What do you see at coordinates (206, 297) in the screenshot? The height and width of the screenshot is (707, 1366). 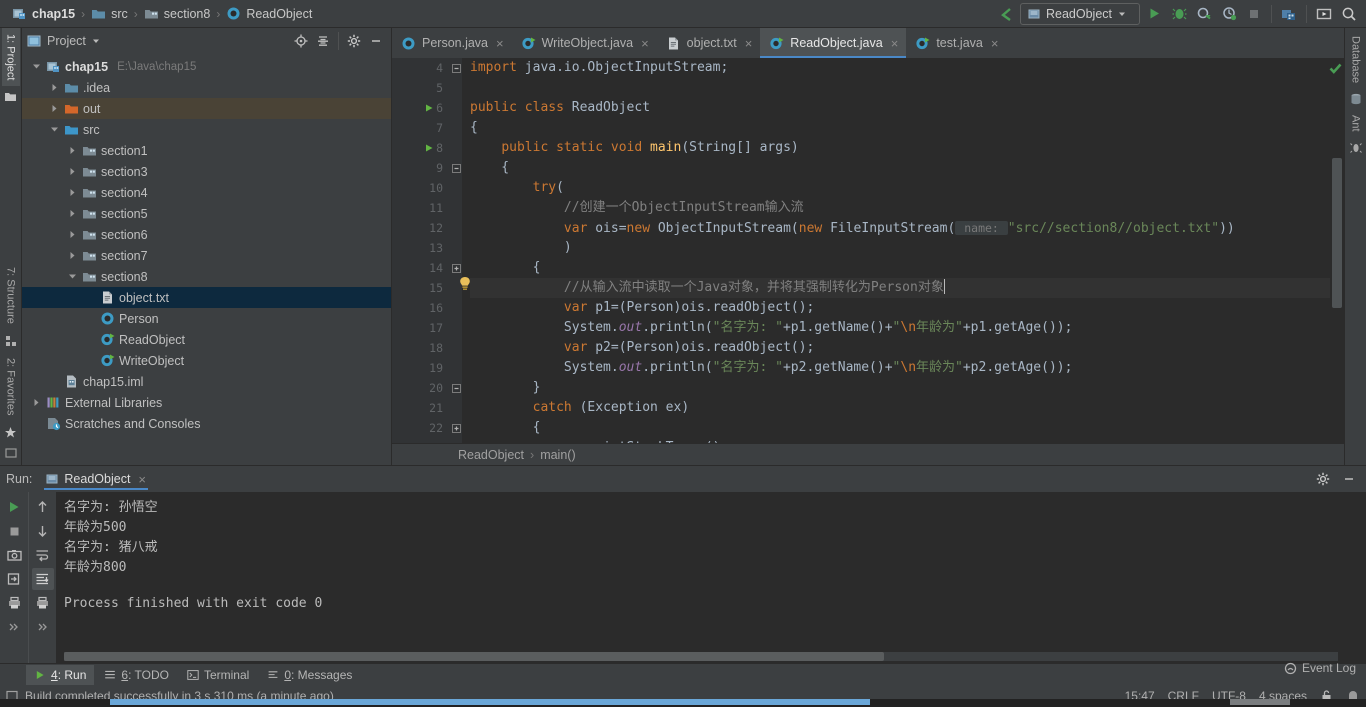 I see `tree-node-object-txt: object.txt` at bounding box center [206, 297].